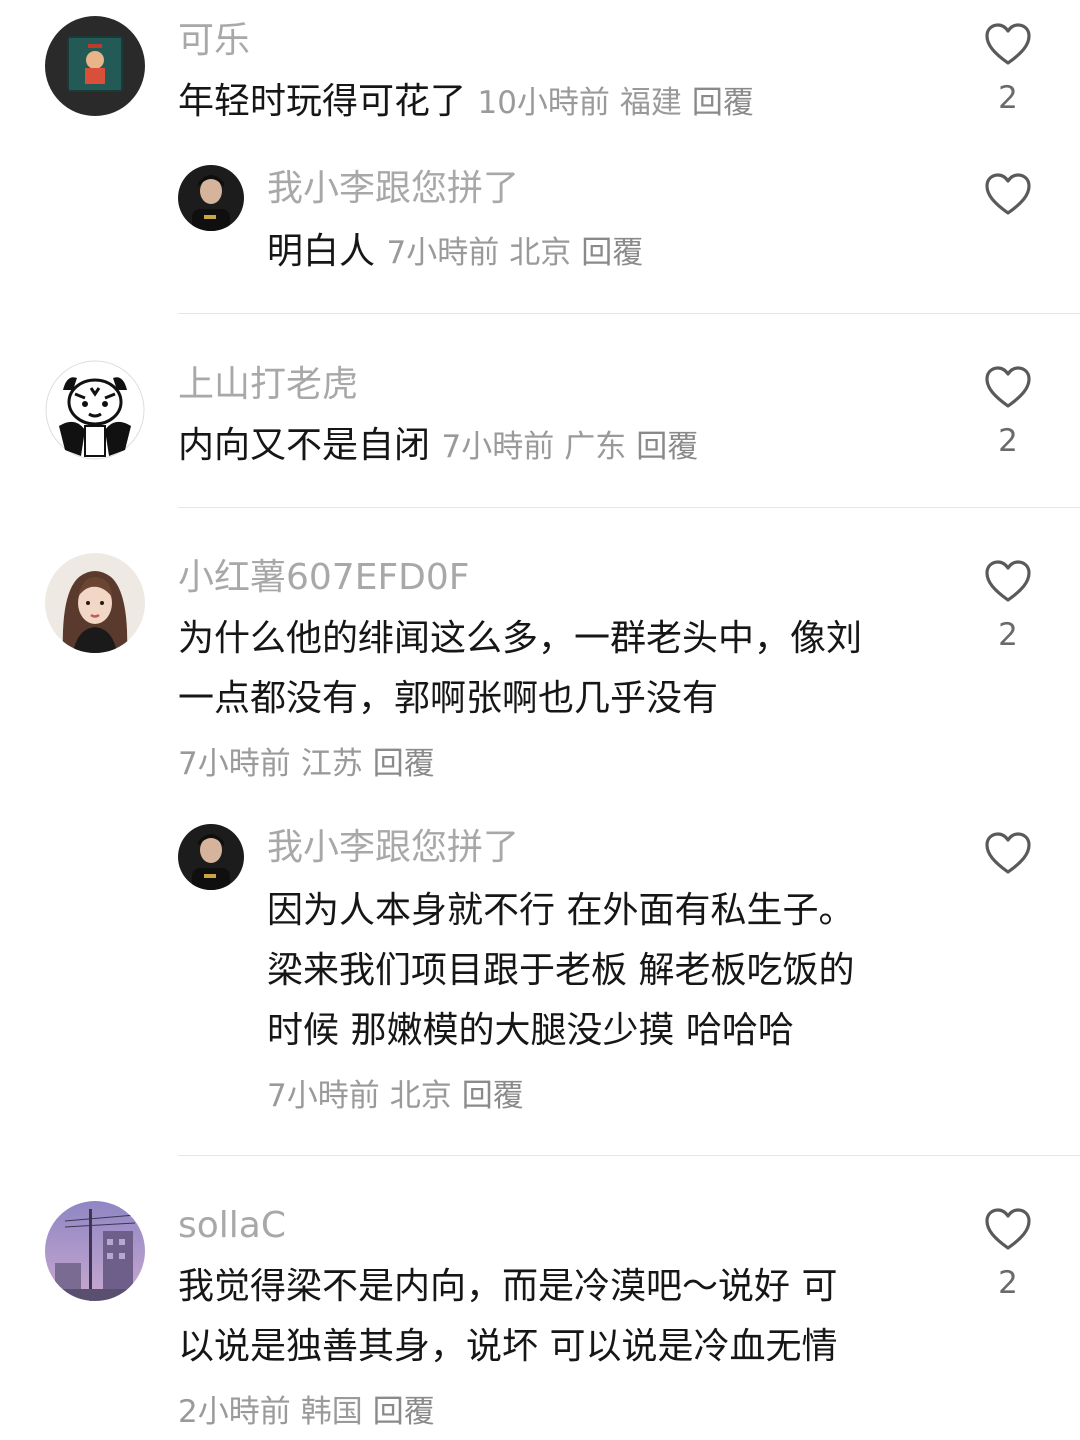 The image size is (1080, 1440). I want to click on comment-text-line: 为什么他的绯闻这么多，一群老头中，像刘, so click(520, 638).